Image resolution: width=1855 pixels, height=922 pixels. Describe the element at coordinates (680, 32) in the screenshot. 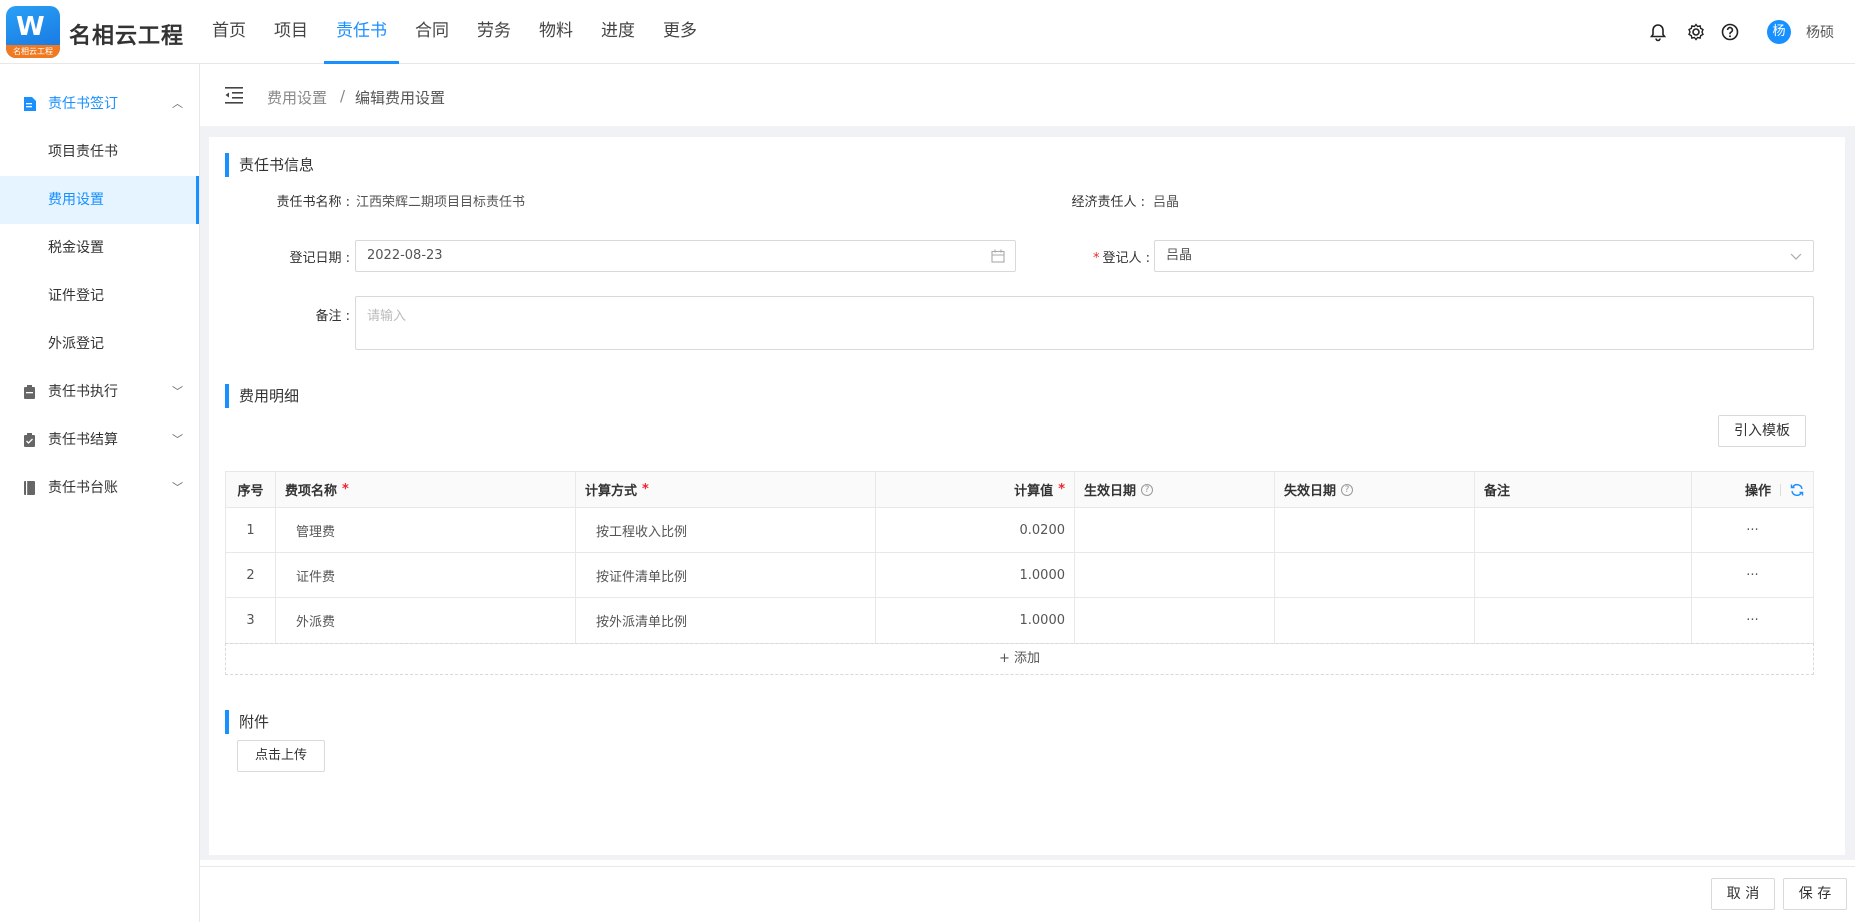

I see `nav-more: 更多` at that location.